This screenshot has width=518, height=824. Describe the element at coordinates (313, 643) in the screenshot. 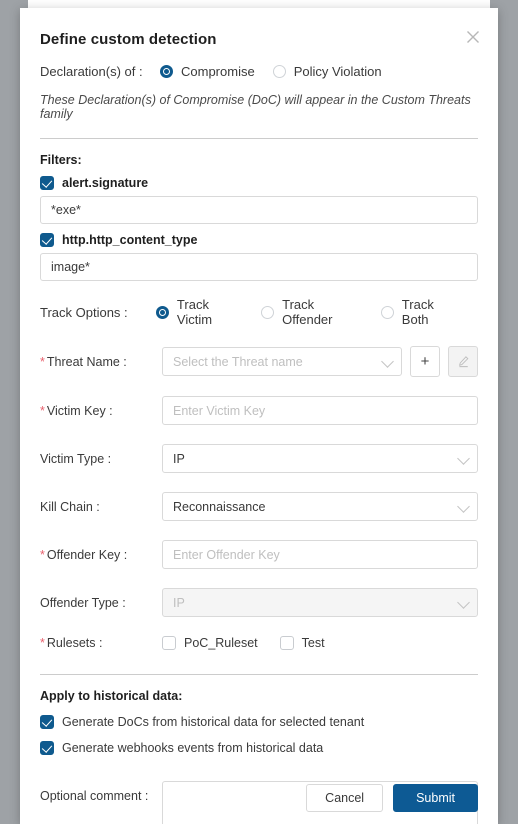

I see `ruleset-label: Test` at that location.